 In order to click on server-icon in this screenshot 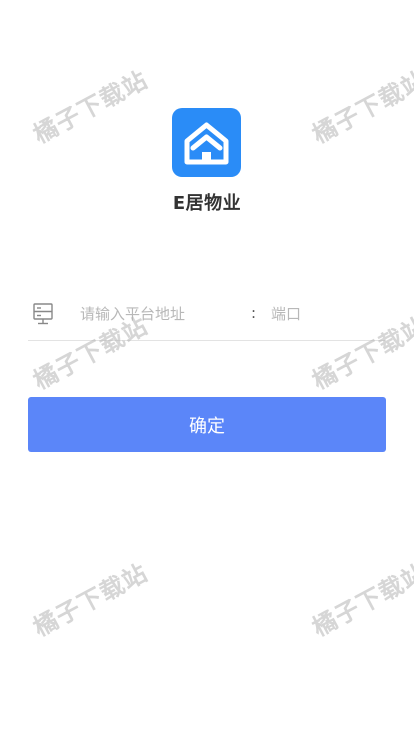, I will do `click(43, 314)`.